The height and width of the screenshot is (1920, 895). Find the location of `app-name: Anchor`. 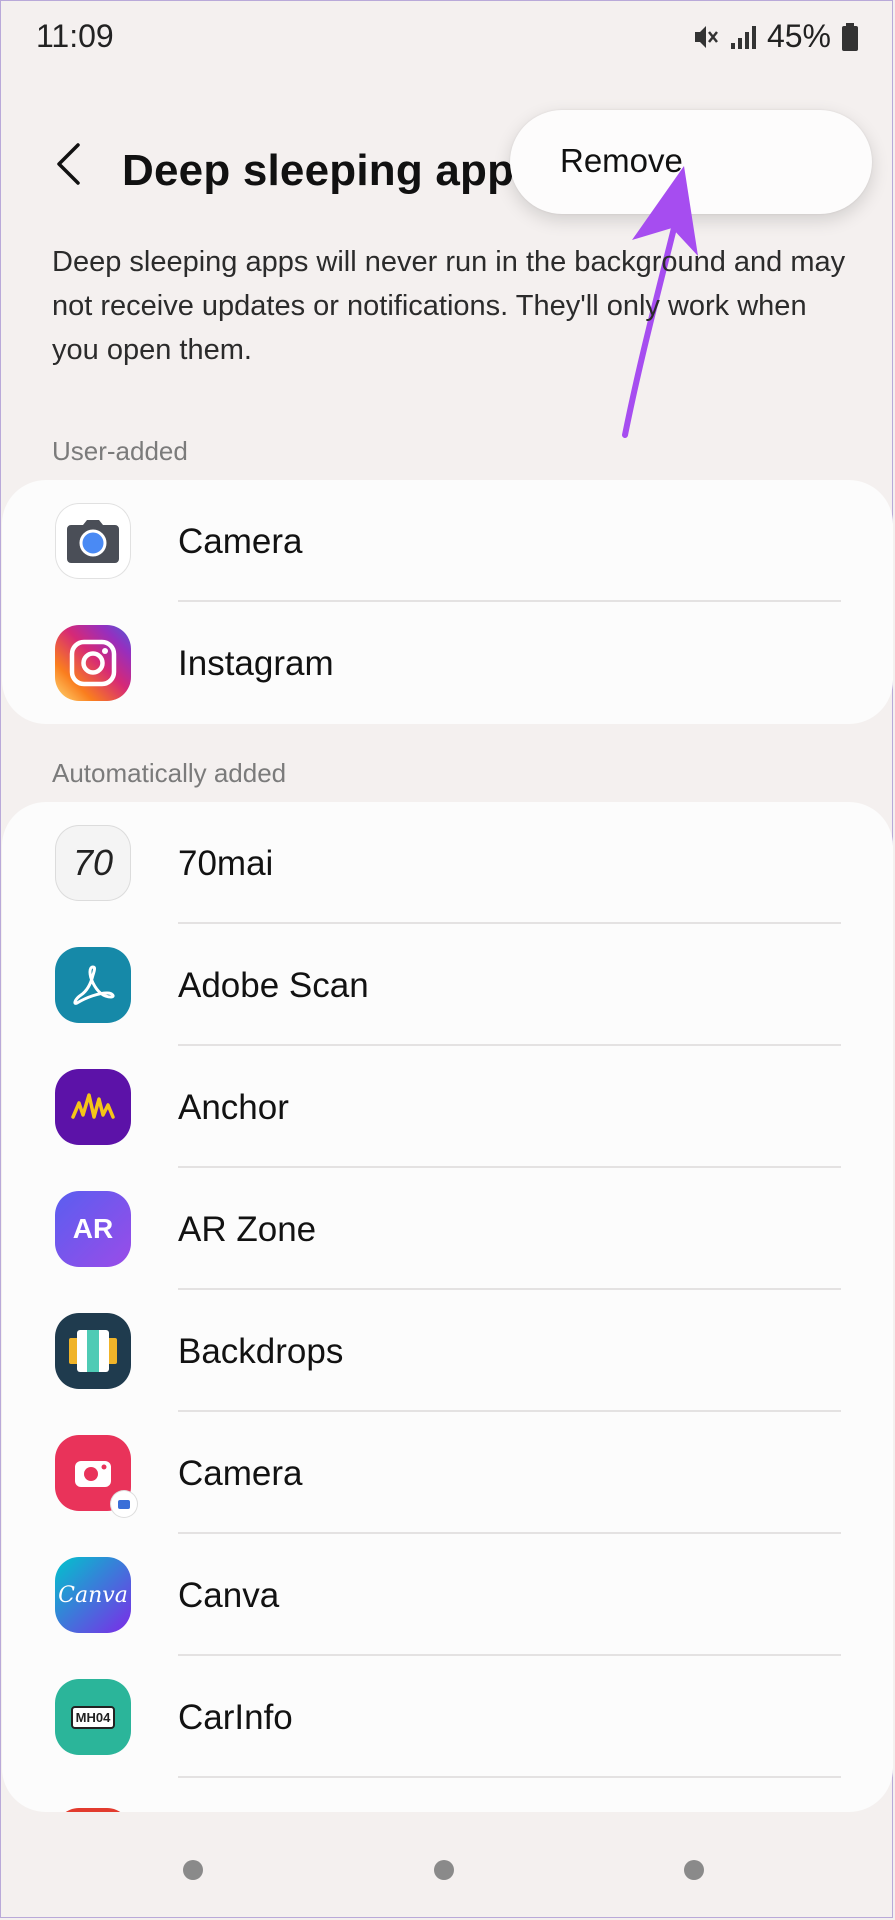

app-name: Anchor is located at coordinates (233, 1107).